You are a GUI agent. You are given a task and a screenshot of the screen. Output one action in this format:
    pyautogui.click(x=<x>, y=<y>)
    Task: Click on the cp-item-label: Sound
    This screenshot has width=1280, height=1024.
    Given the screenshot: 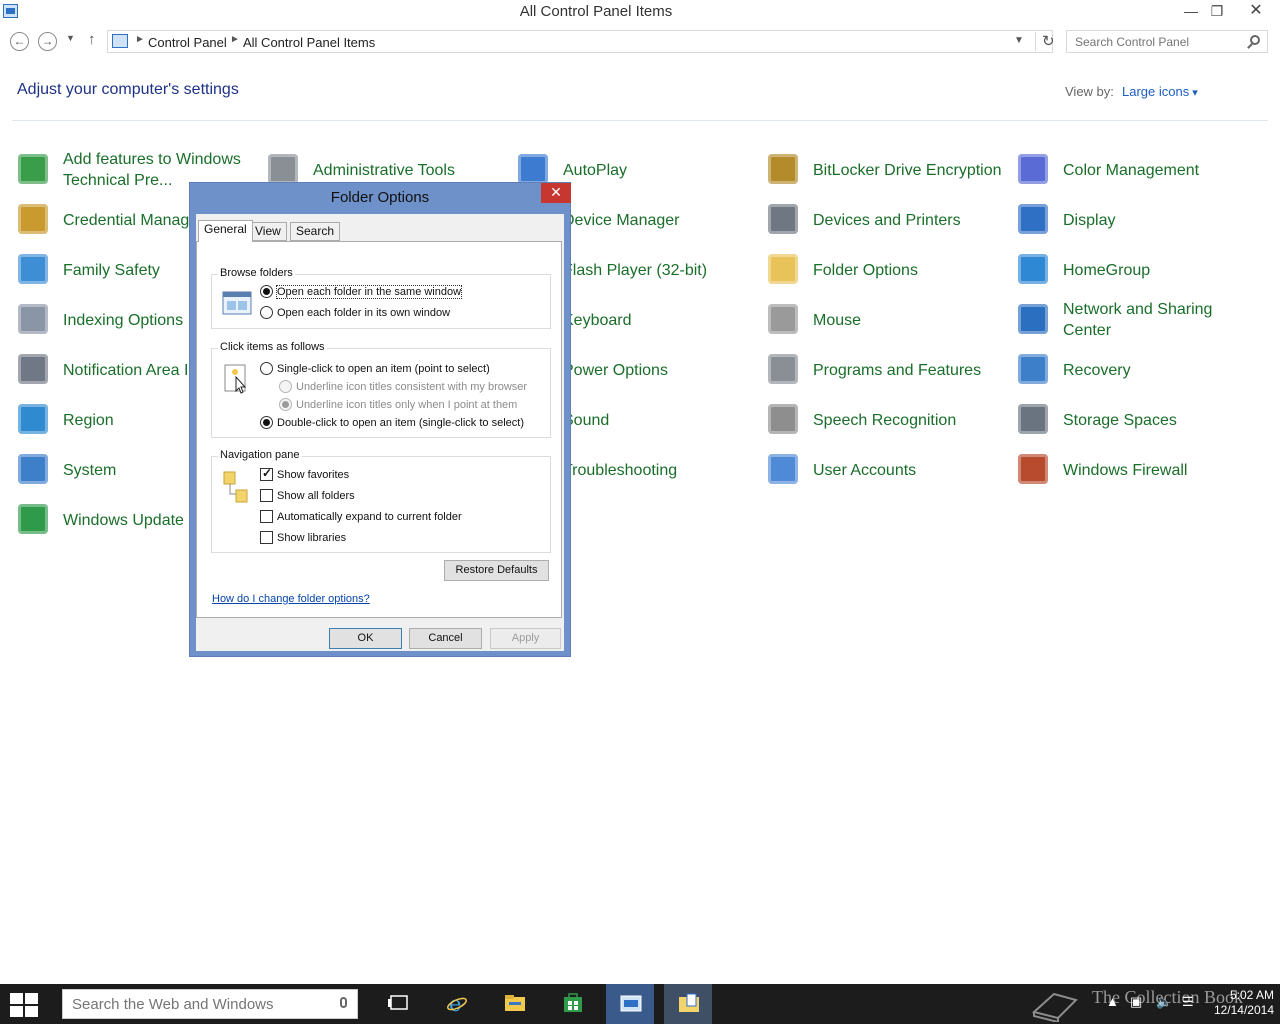 What is the action you would take?
    pyautogui.click(x=586, y=420)
    